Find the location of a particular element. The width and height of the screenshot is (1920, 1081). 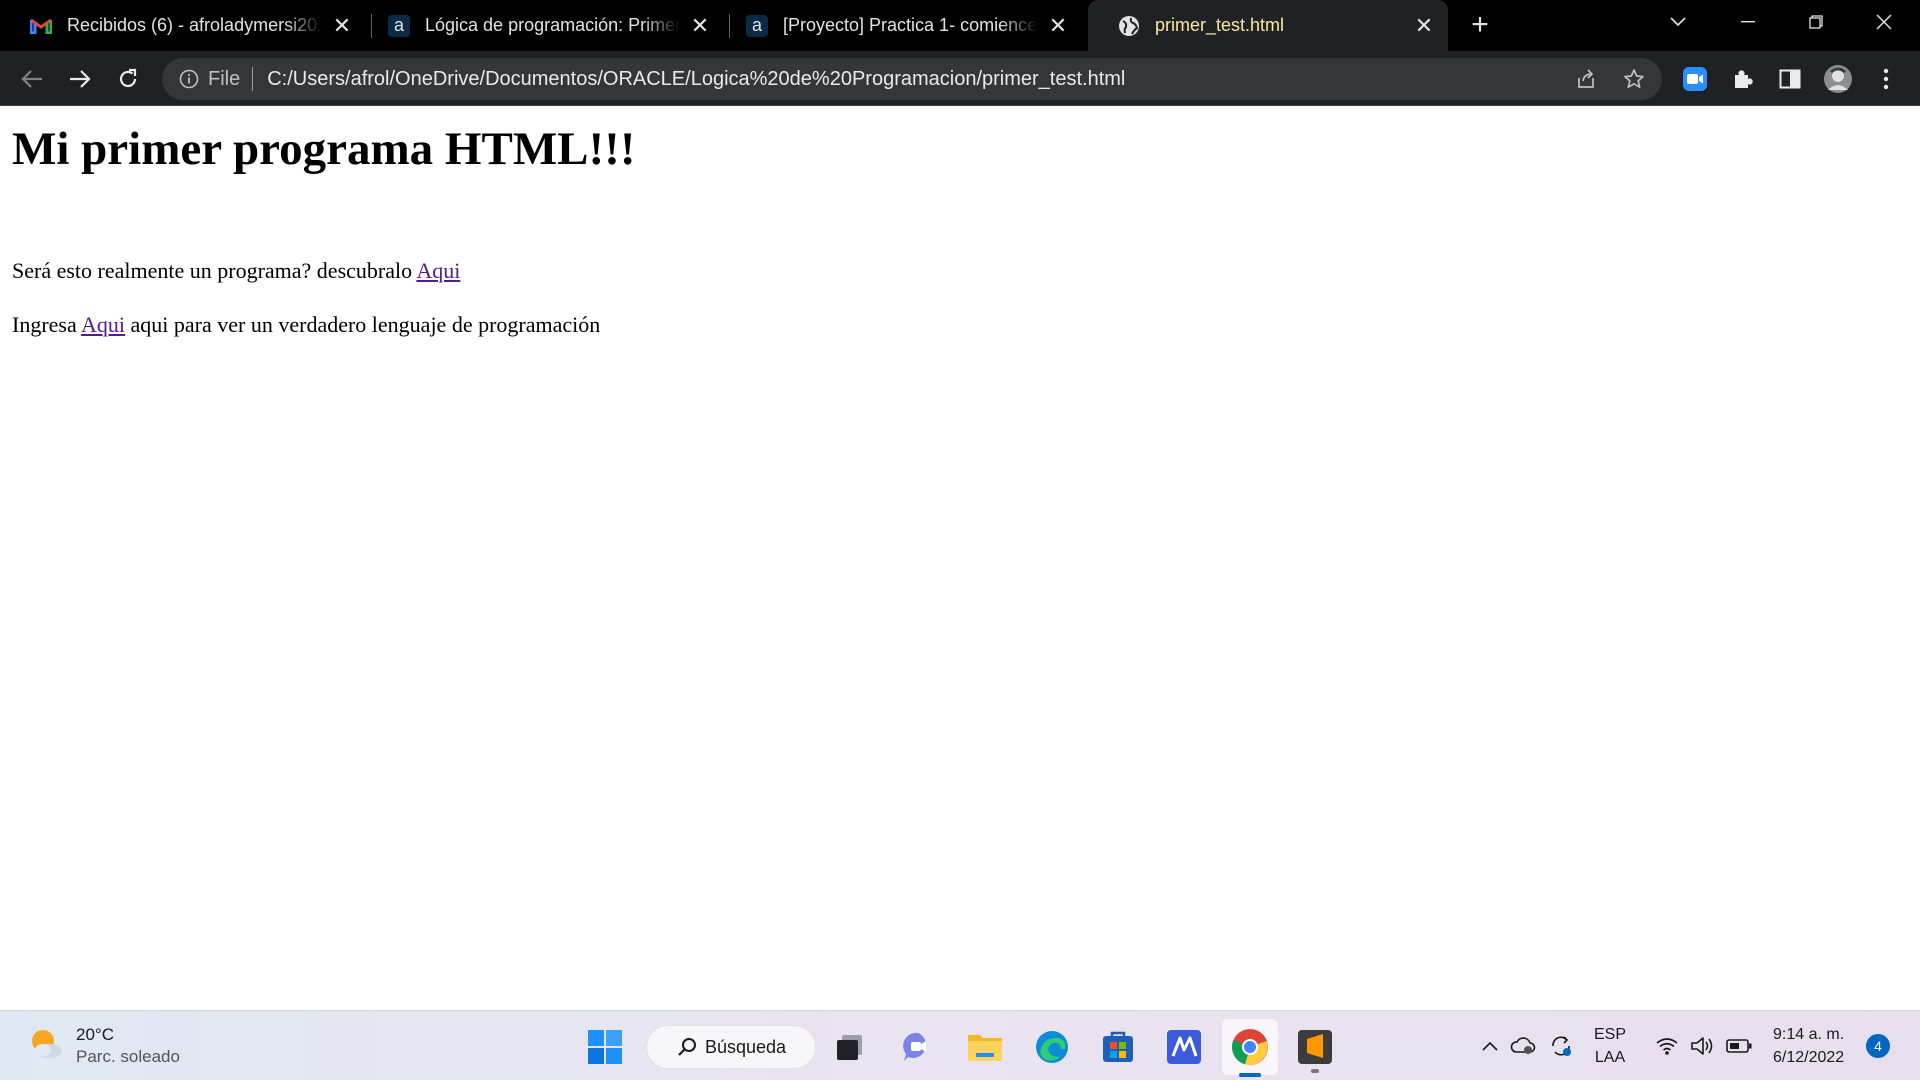

page-heading: Mi primer programa HTML!!! is located at coordinates (324, 149).